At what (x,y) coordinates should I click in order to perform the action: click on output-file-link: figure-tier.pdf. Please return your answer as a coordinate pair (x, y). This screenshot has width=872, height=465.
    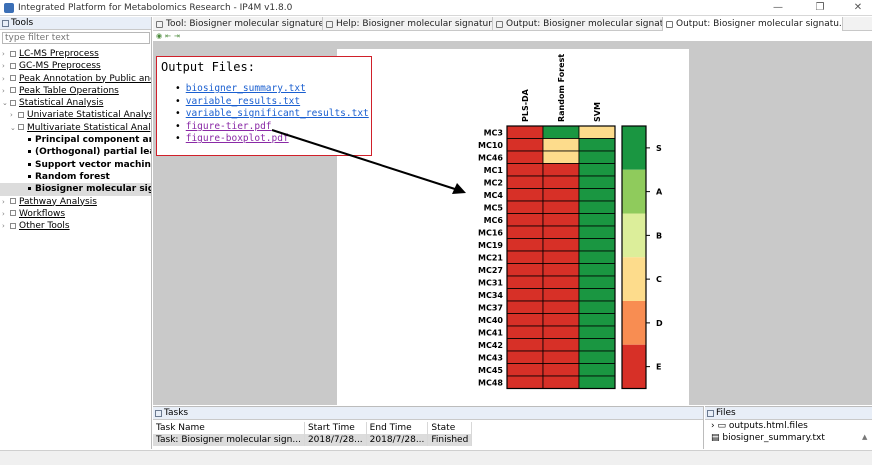
    Looking at the image, I should click on (229, 126).